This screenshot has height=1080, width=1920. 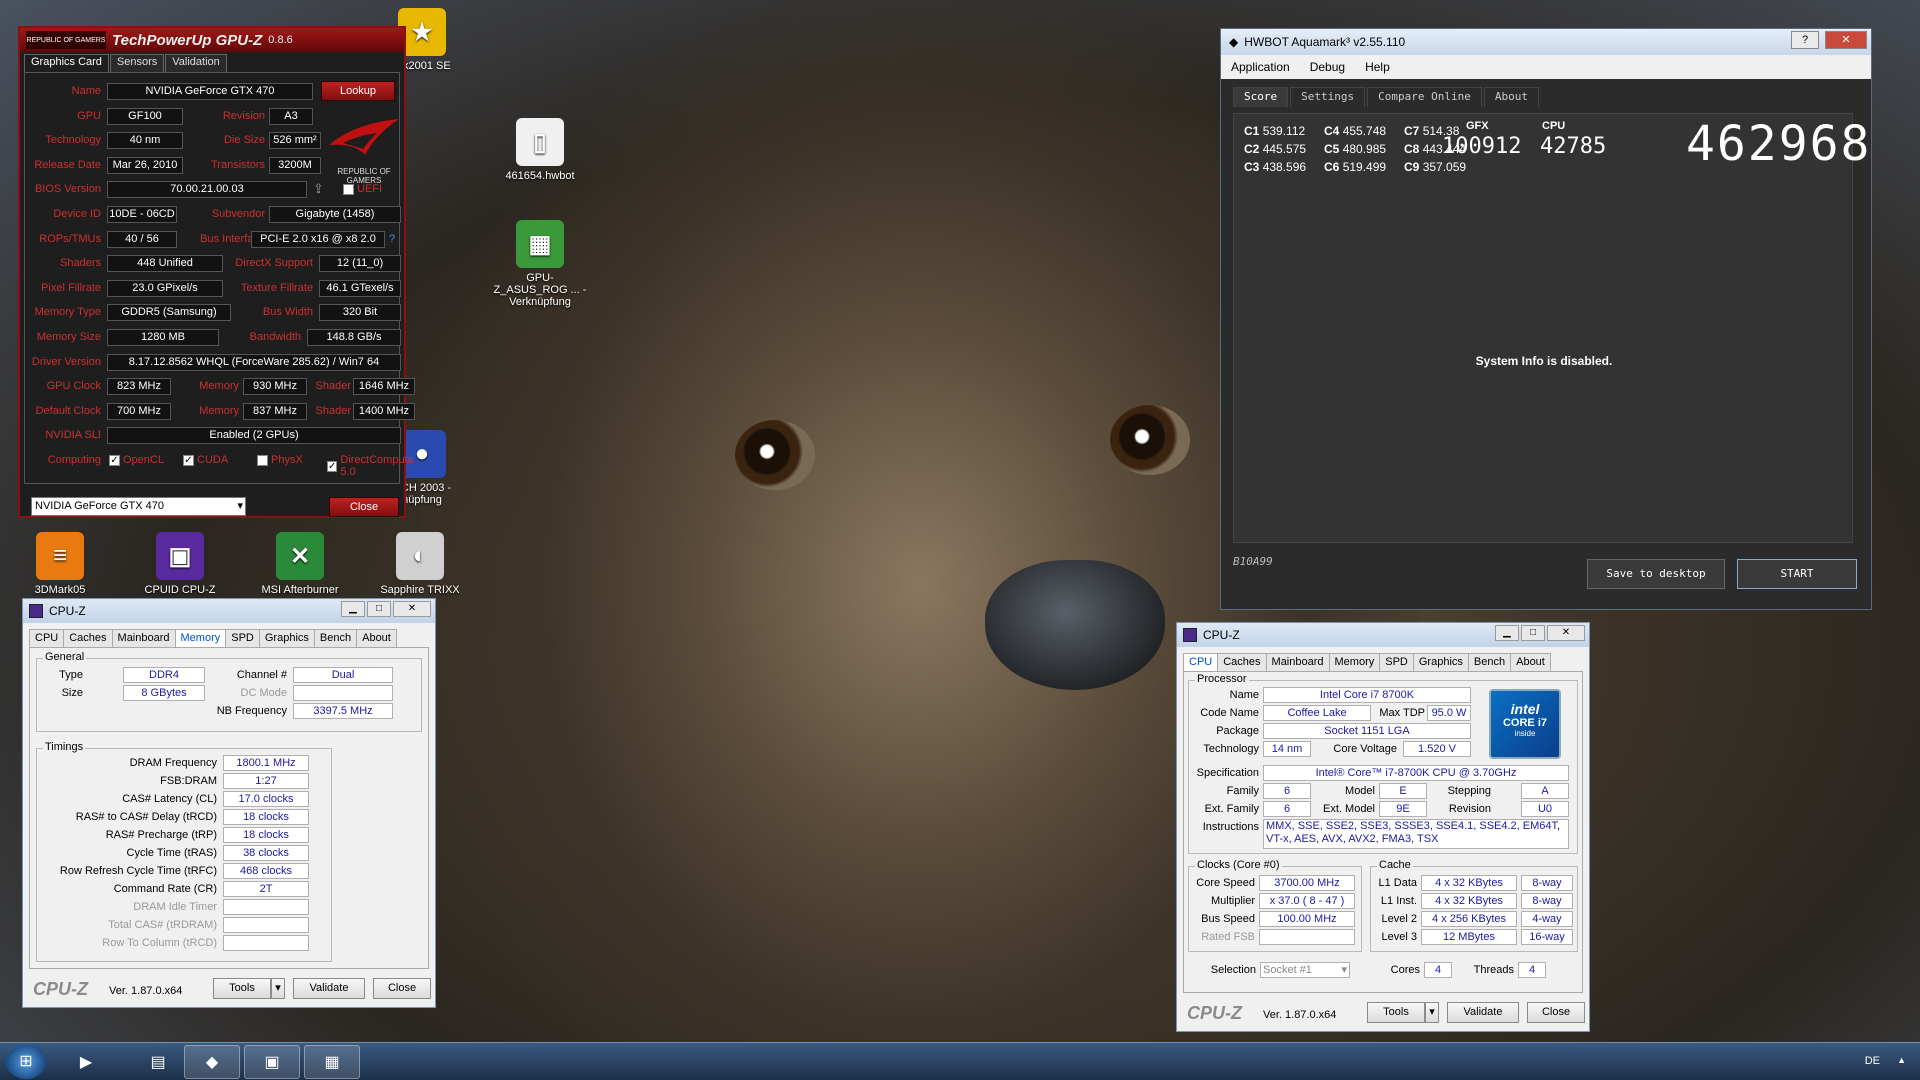 What do you see at coordinates (212, 1062) in the screenshot?
I see `taskbar-aquamark-button: ◆` at bounding box center [212, 1062].